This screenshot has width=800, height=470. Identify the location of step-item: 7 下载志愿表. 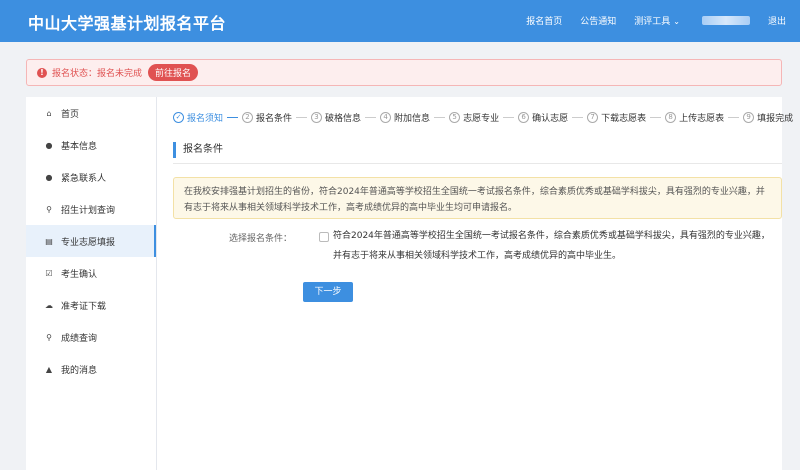
(616, 117).